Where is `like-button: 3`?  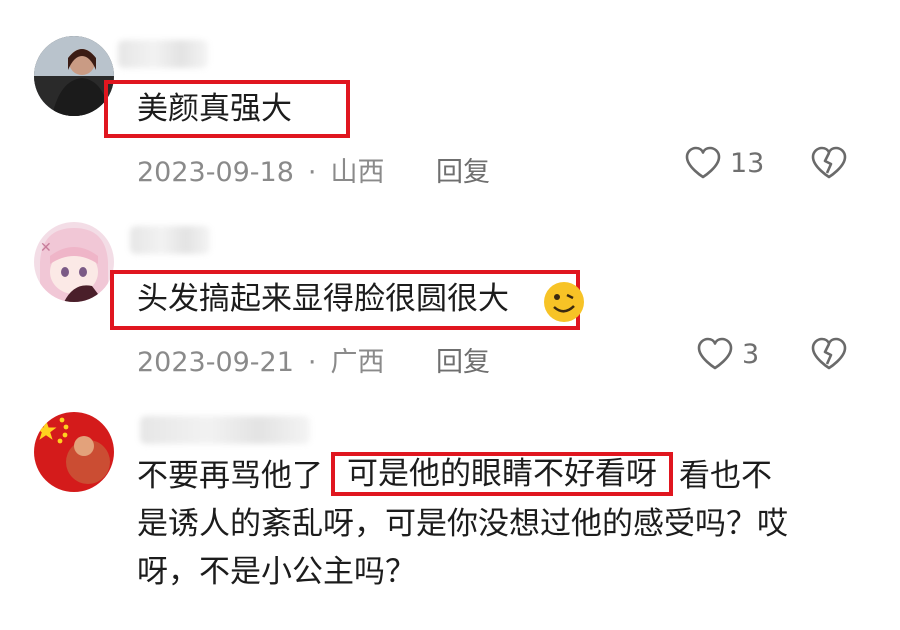
like-button: 3 is located at coordinates (727, 354).